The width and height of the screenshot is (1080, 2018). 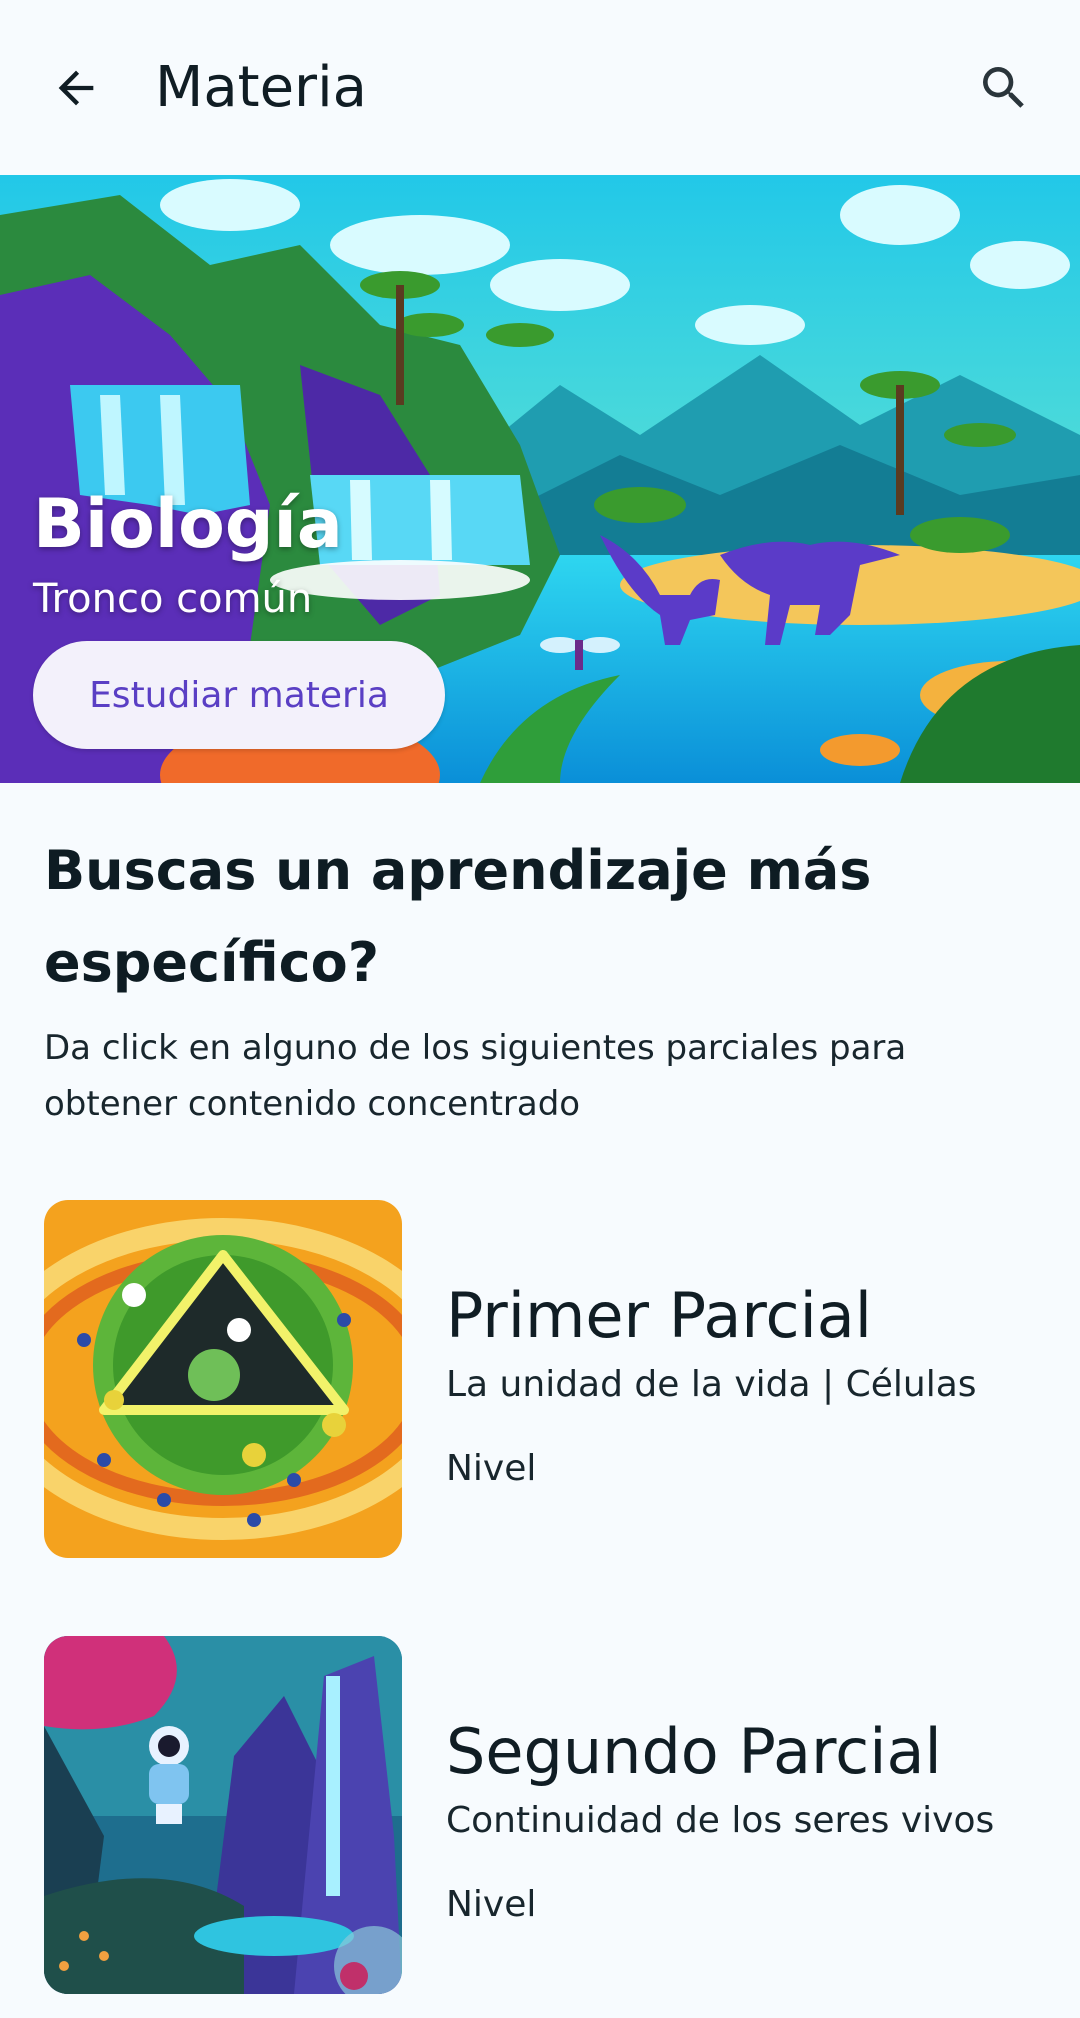 I want to click on arrow-left-icon, so click(x=76, y=88).